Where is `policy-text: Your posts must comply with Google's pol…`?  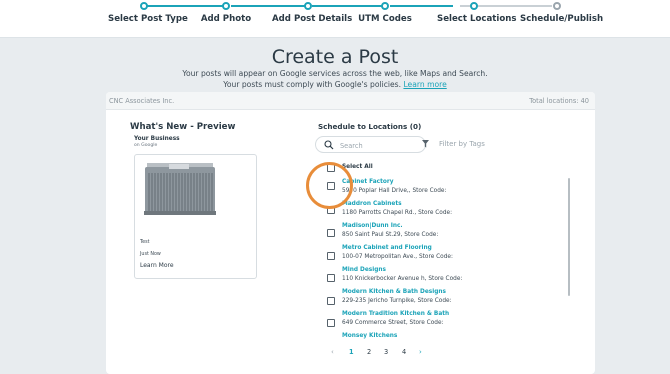 policy-text: Your posts must comply with Google's pol… is located at coordinates (312, 84).